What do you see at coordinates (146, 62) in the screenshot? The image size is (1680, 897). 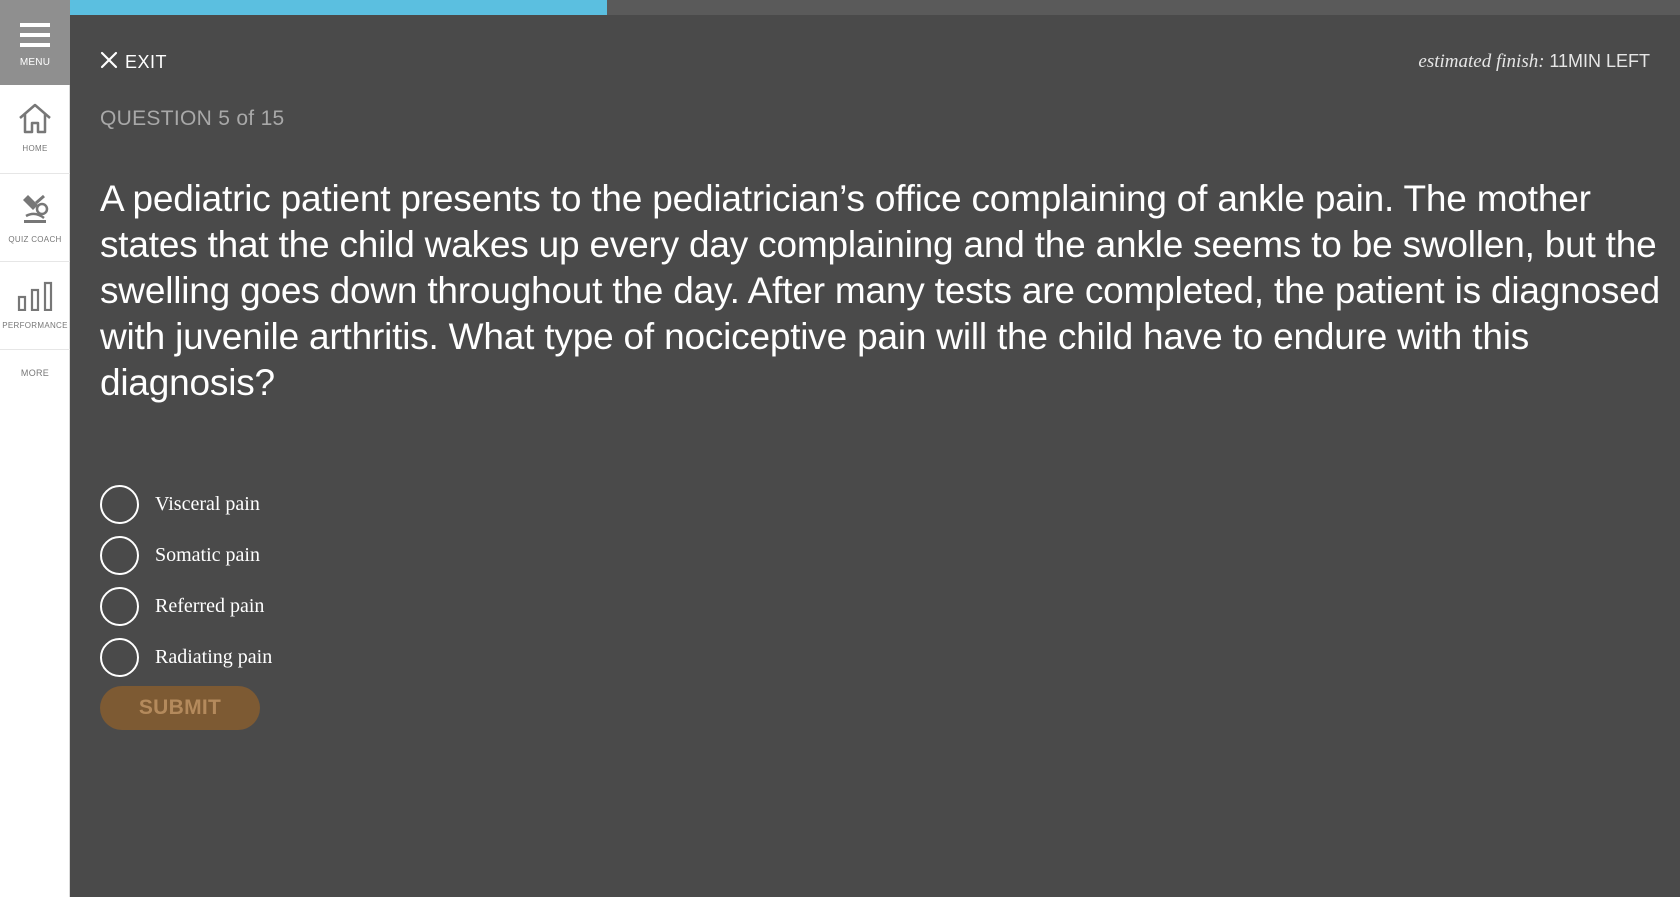 I see `exit-label: EXIT` at bounding box center [146, 62].